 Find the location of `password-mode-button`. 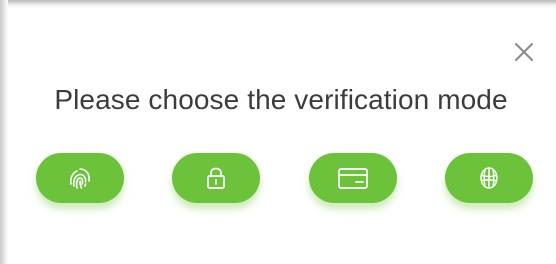

password-mode-button is located at coordinates (216, 178).